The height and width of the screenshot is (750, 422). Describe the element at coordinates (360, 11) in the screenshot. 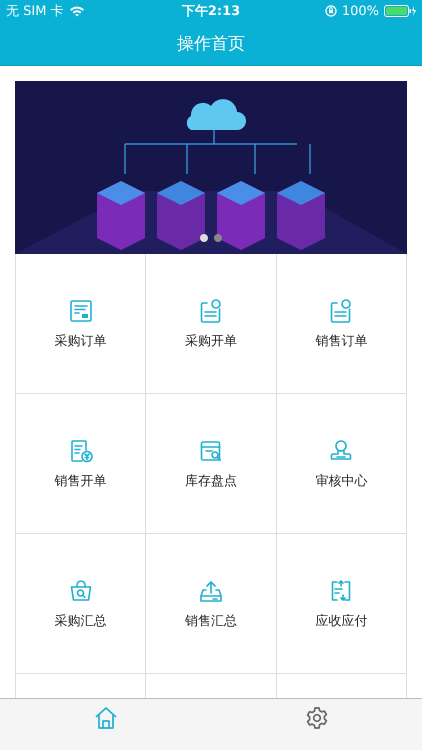

I see `battery-text: 100%` at that location.